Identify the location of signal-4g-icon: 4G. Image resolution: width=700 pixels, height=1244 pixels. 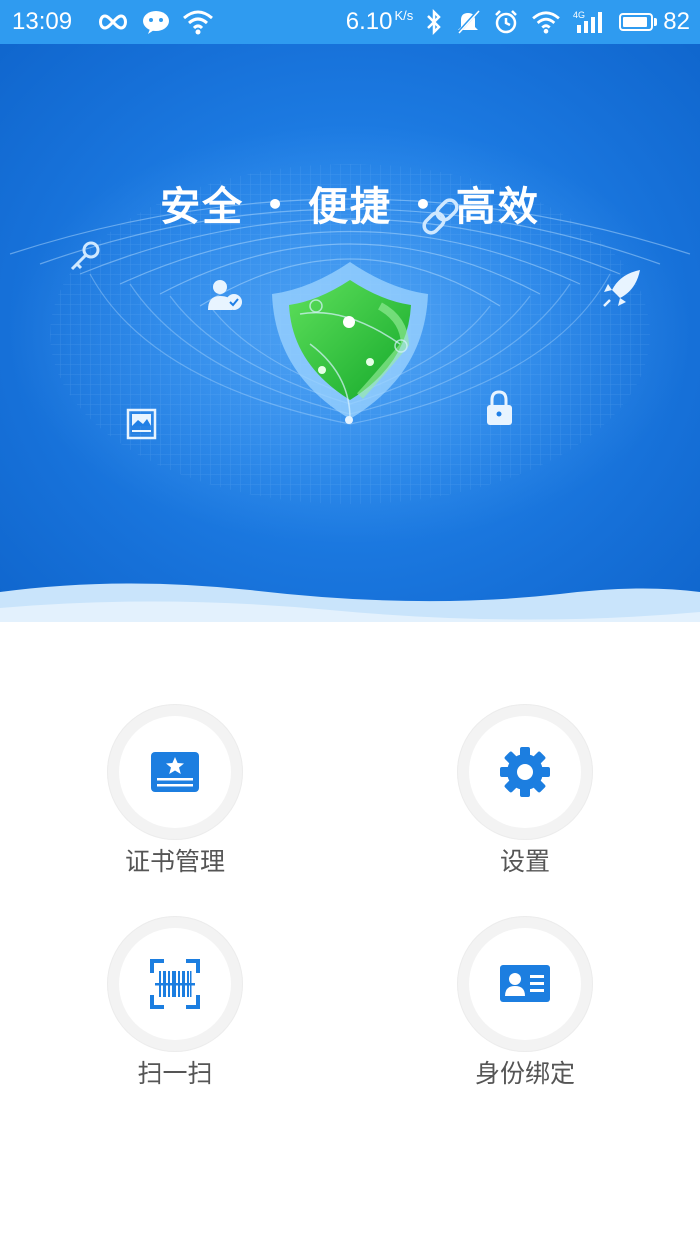
(588, 21).